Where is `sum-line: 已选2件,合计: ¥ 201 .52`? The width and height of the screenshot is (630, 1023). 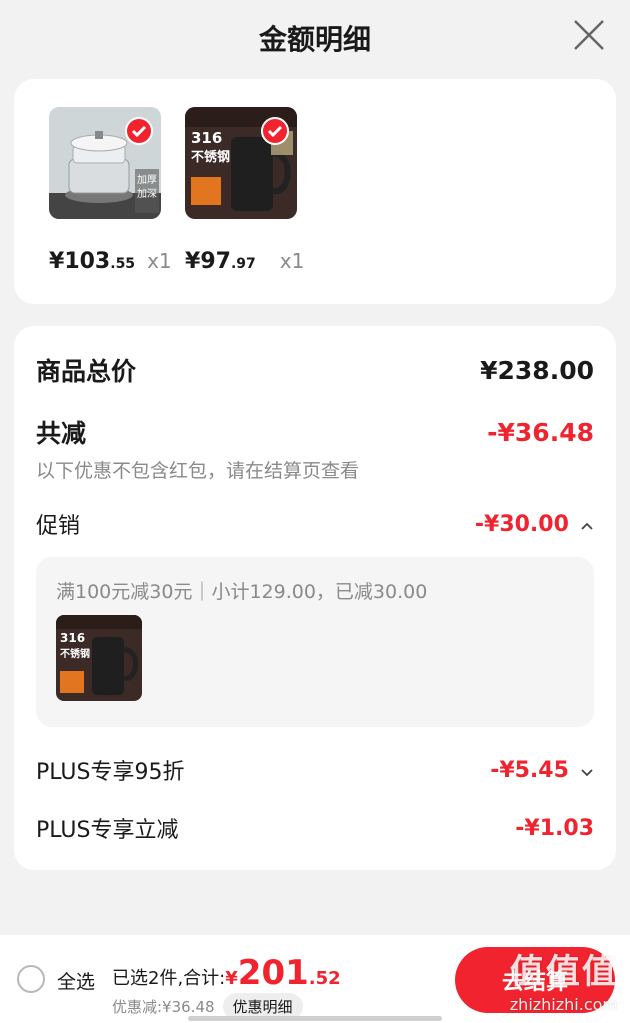
sum-line: 已选2件,合计: ¥ 201 .52 is located at coordinates (226, 973).